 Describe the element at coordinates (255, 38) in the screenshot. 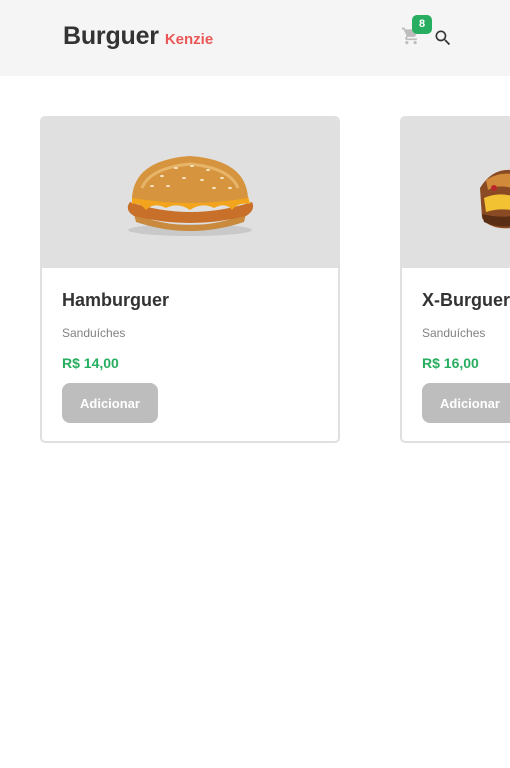

I see `header: Burguer Kenzie 8` at that location.